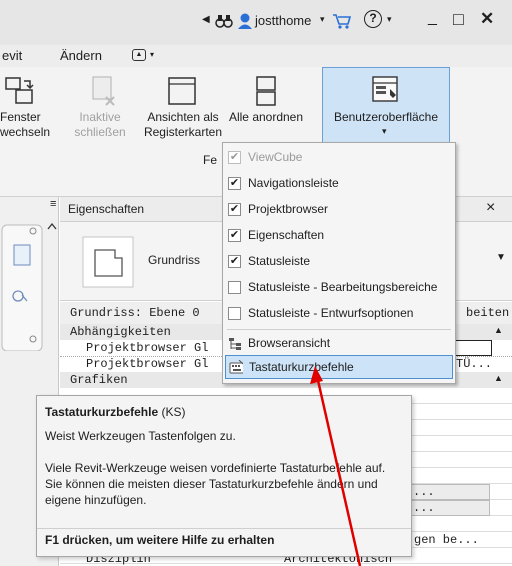  Describe the element at coordinates (342, 21) in the screenshot. I see `cart-icon` at that location.